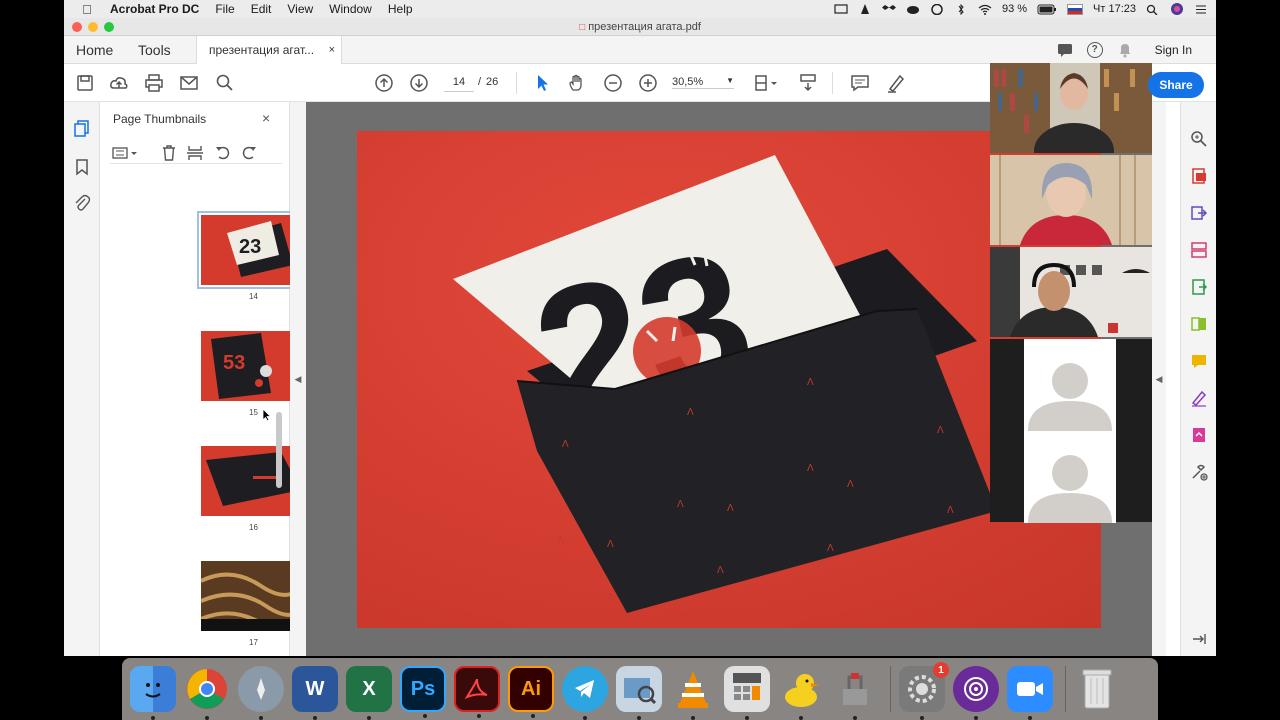  What do you see at coordinates (1176, 85) in the screenshot?
I see `share-button: Share` at bounding box center [1176, 85].